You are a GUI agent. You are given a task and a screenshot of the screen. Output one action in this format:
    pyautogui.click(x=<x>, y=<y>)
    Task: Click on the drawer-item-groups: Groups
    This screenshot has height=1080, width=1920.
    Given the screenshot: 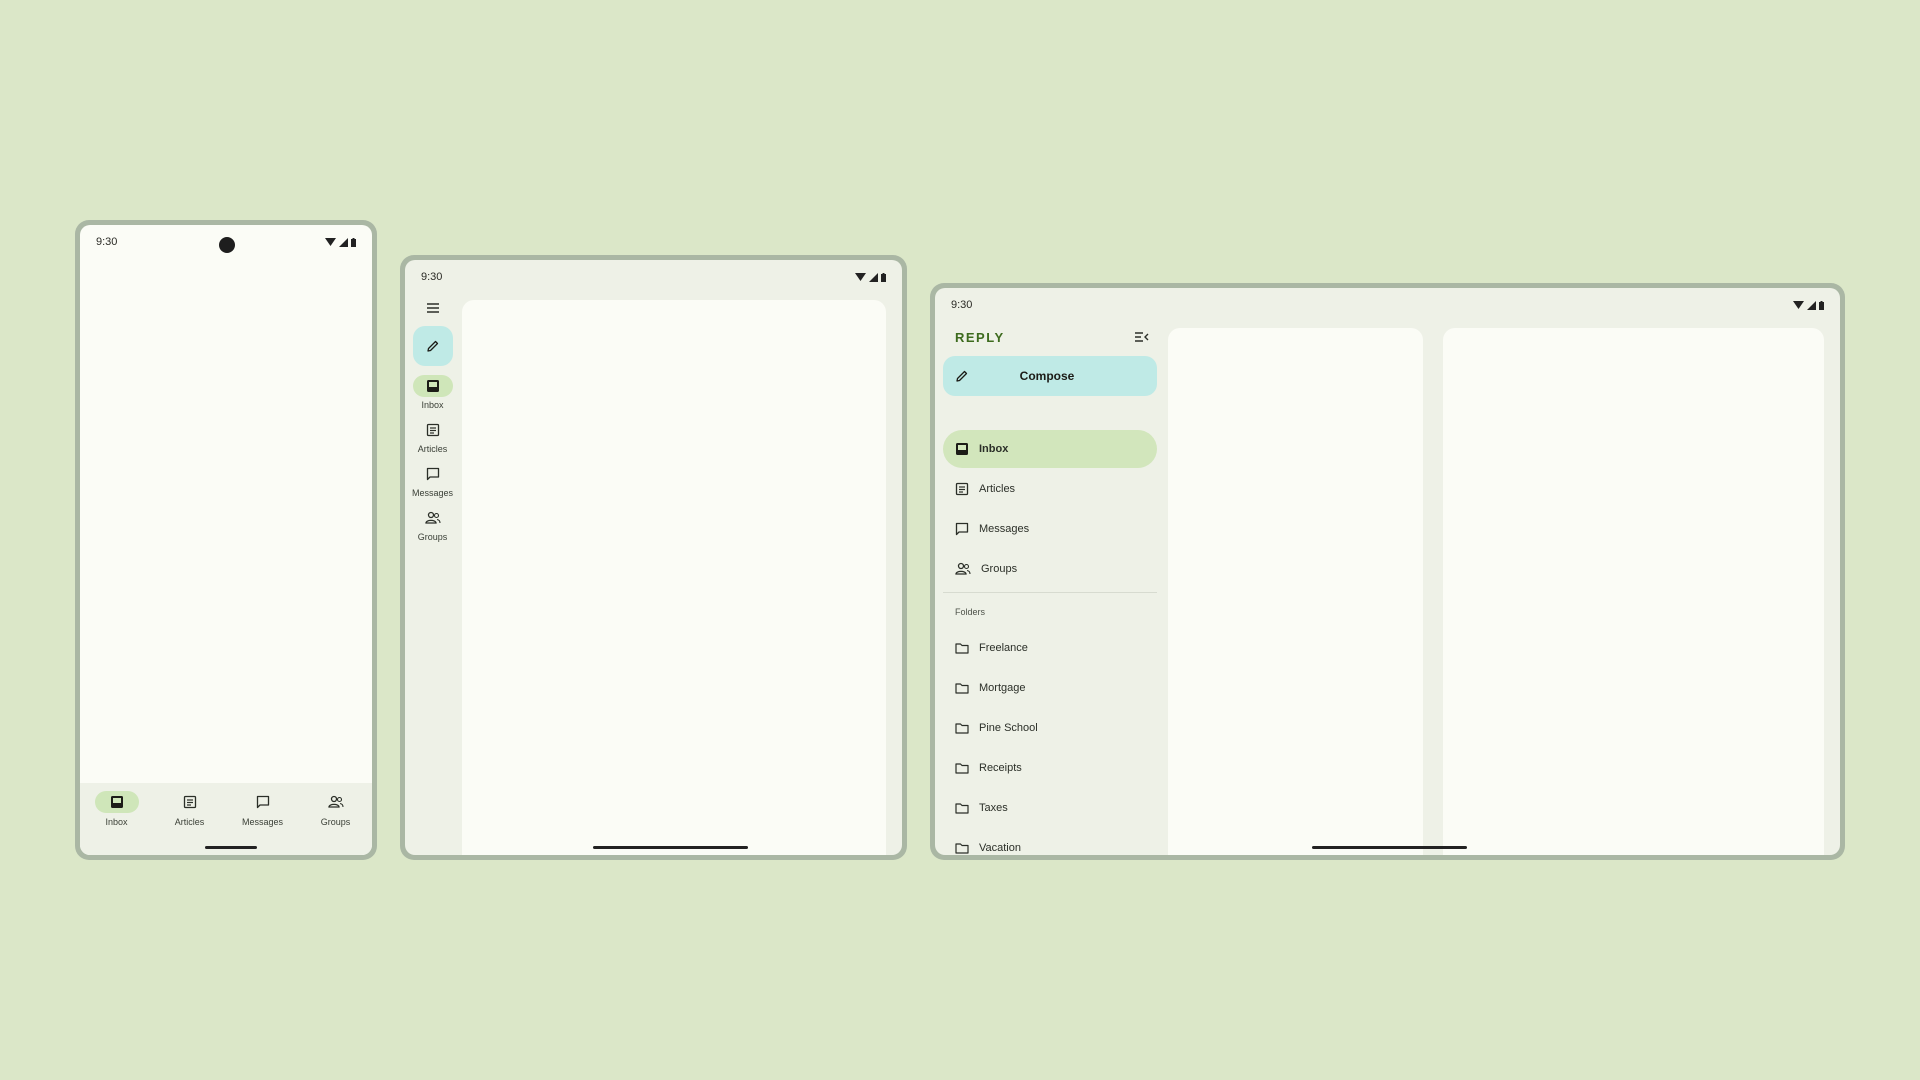 What is the action you would take?
    pyautogui.click(x=1050, y=569)
    